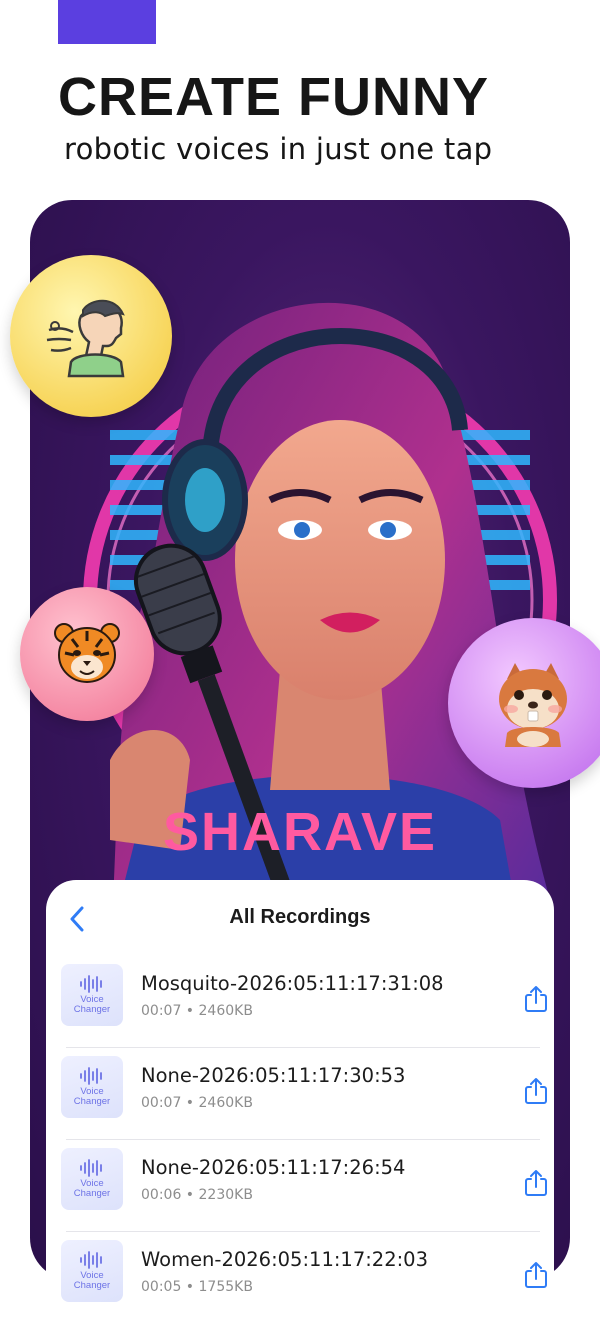  What do you see at coordinates (274, 97) in the screenshot?
I see `promo-headline: CREATE FUNNY` at bounding box center [274, 97].